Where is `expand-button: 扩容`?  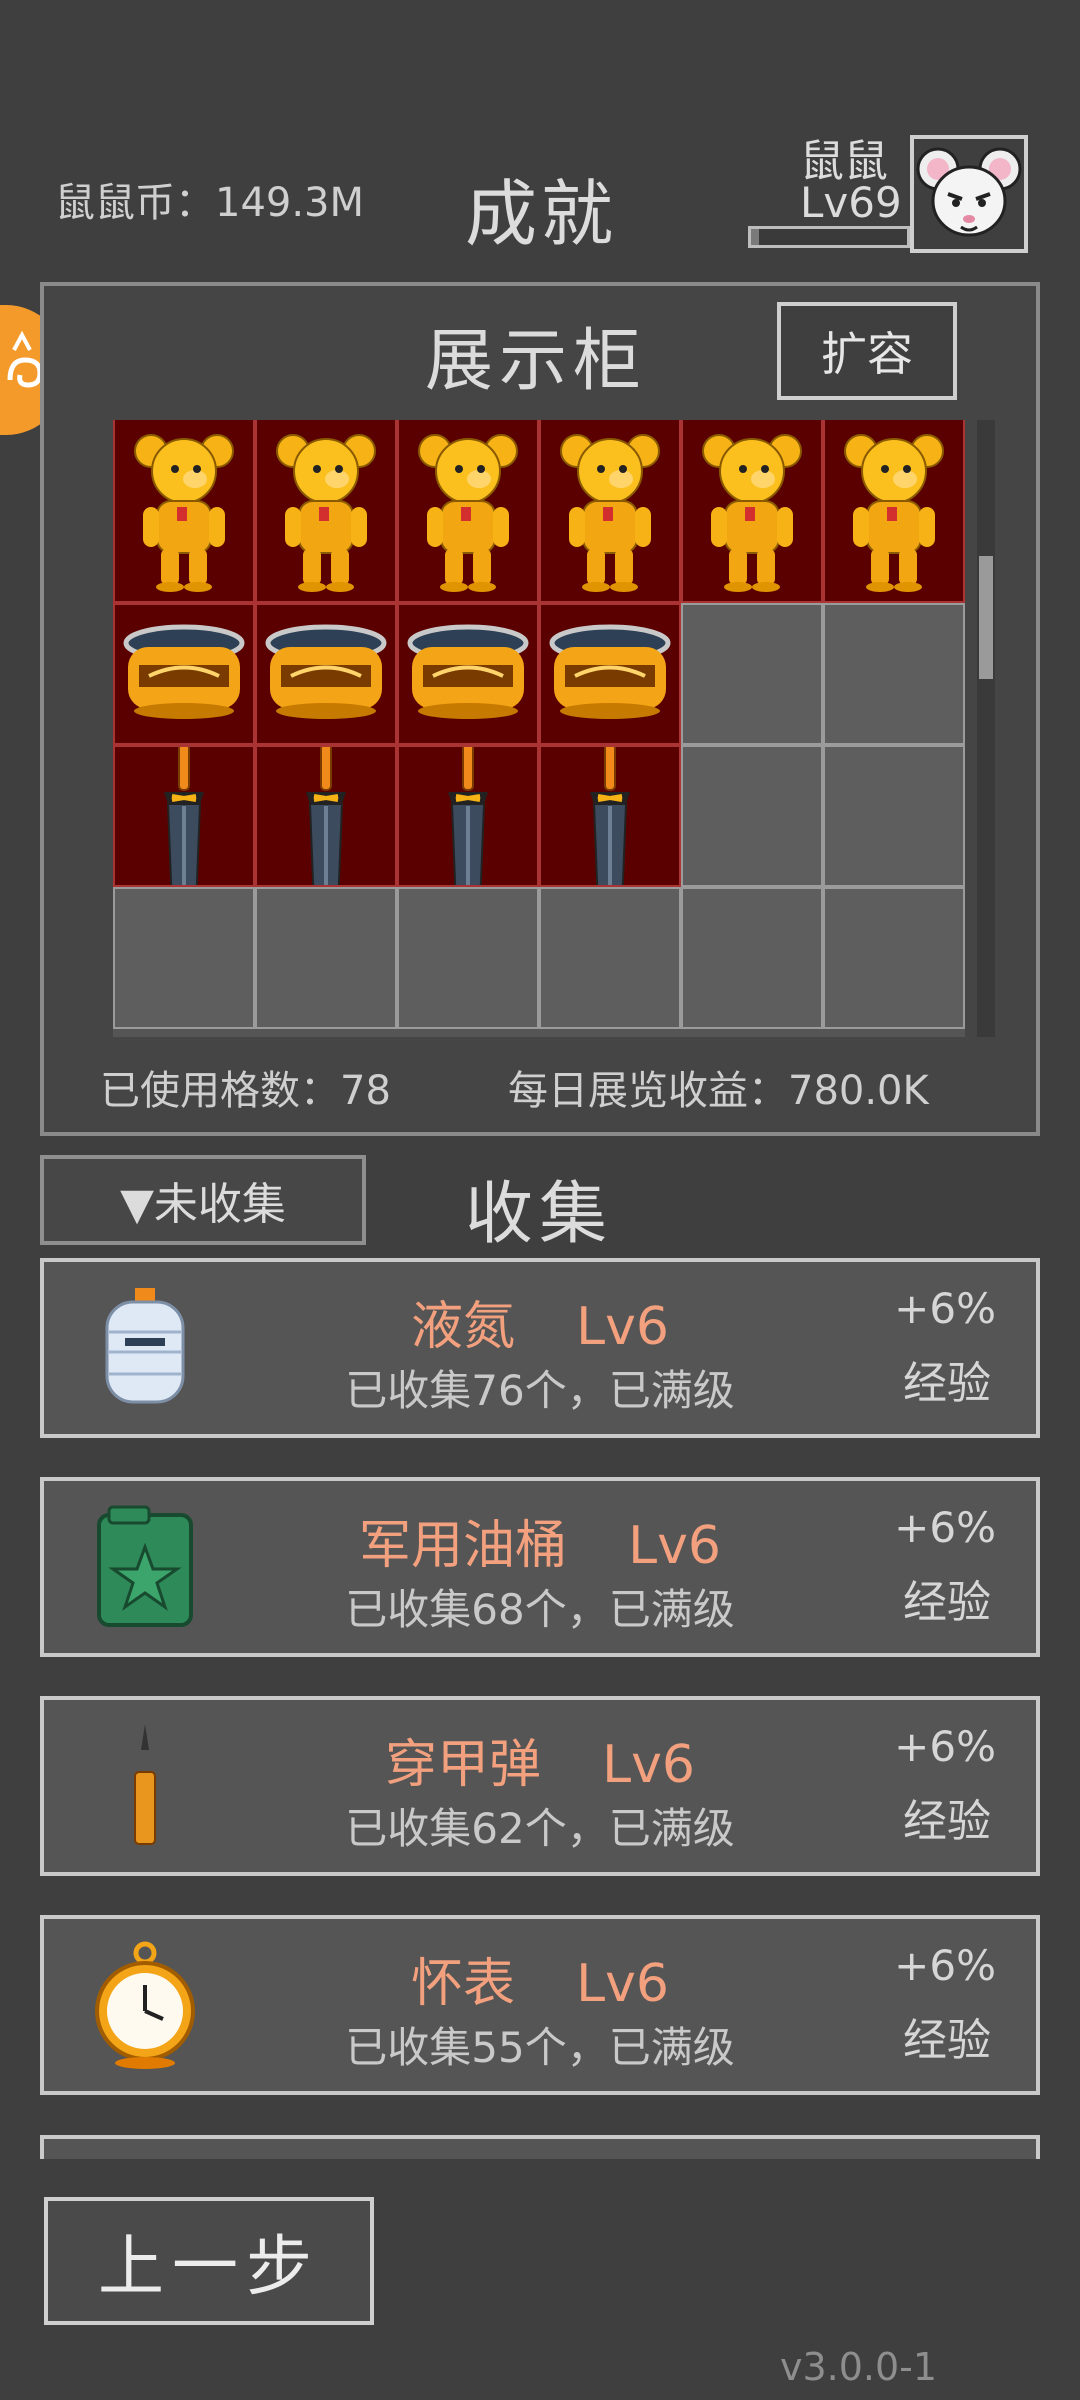 expand-button: 扩容 is located at coordinates (867, 351).